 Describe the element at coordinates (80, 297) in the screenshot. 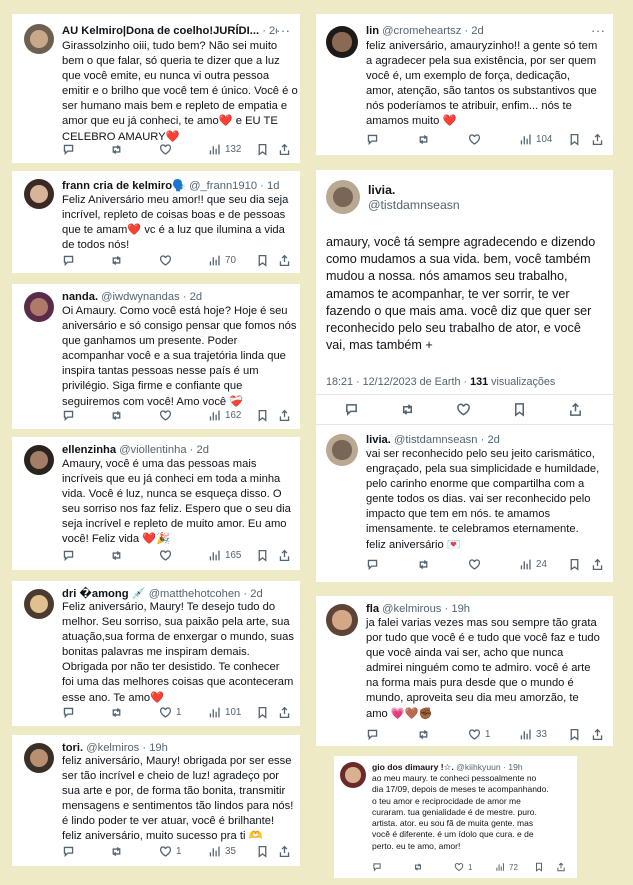

I see `display-name: nanda.` at that location.